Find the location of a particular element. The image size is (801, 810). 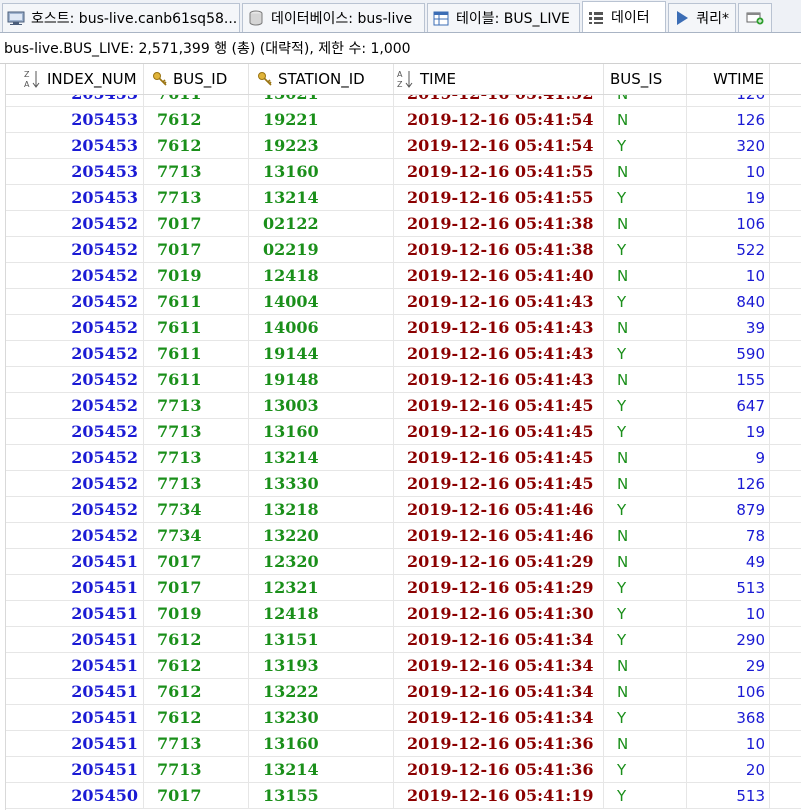

cell-station-id: 13003 is located at coordinates (321, 406).